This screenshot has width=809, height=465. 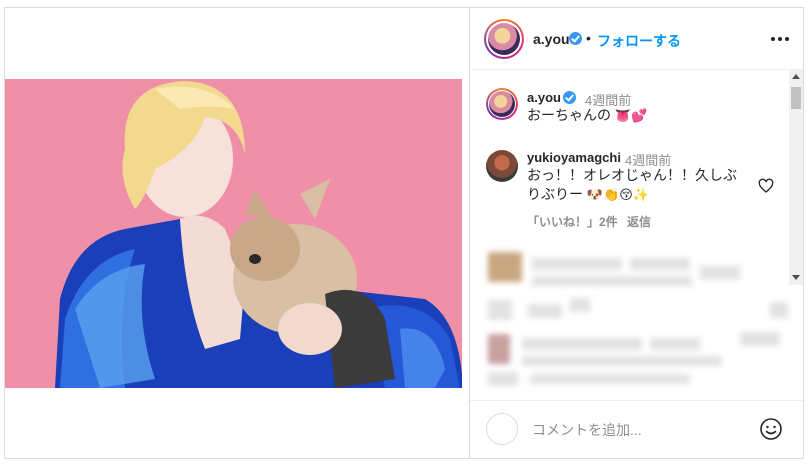 What do you see at coordinates (551, 39) in the screenshot?
I see `author-username: a.you` at bounding box center [551, 39].